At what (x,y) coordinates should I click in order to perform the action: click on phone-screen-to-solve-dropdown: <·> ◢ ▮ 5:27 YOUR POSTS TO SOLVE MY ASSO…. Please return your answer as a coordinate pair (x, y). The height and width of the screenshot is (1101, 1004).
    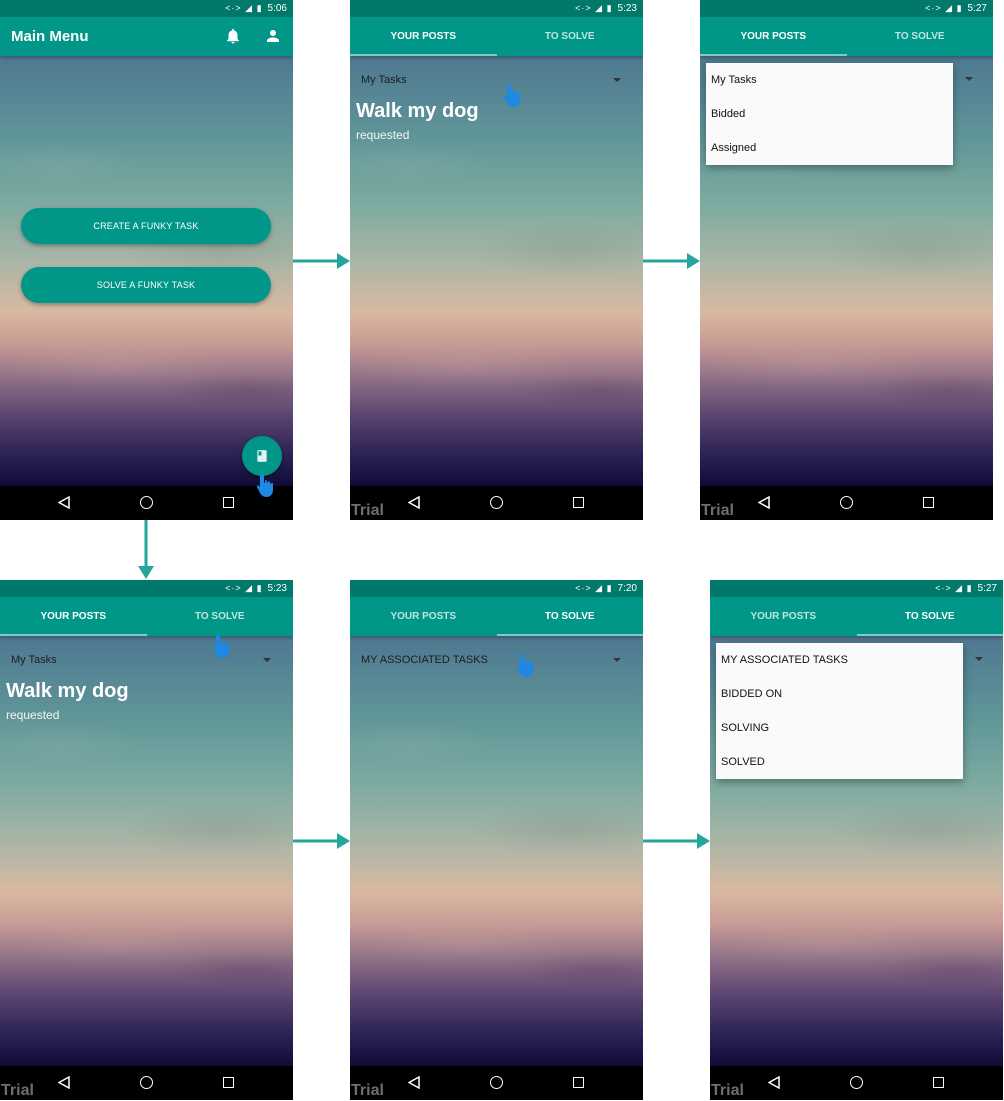
    Looking at the image, I should click on (856, 840).